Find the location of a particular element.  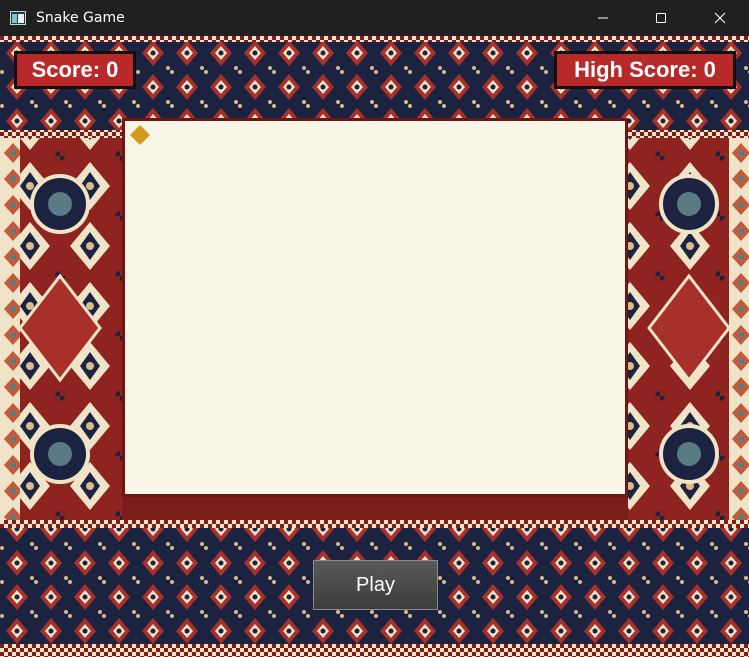

maximize-button is located at coordinates (661, 18).